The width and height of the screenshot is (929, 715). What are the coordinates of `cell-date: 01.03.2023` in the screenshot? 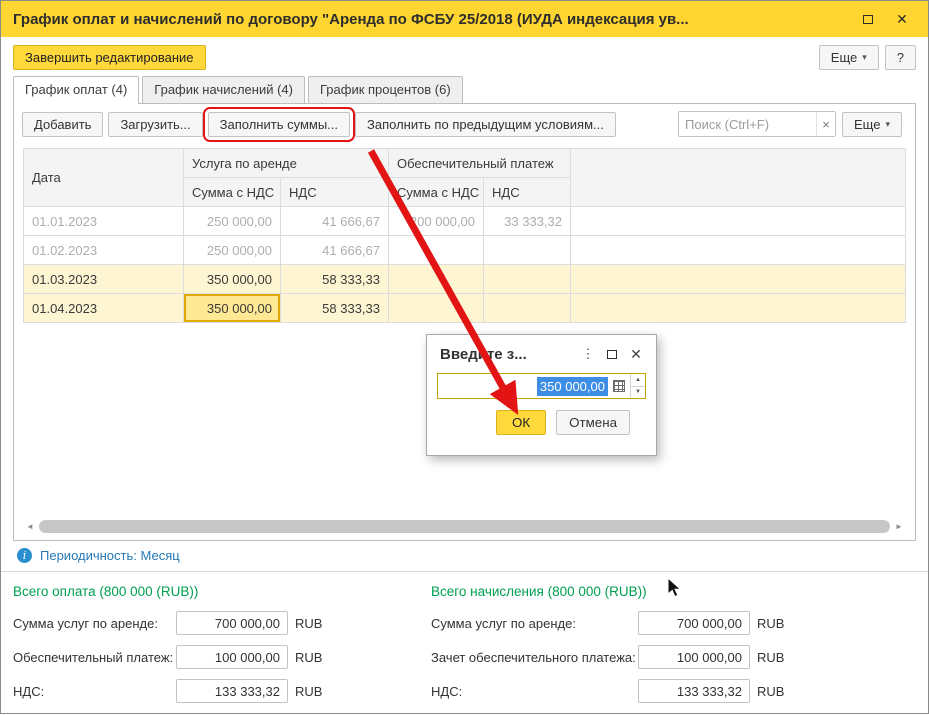 It's located at (103, 279).